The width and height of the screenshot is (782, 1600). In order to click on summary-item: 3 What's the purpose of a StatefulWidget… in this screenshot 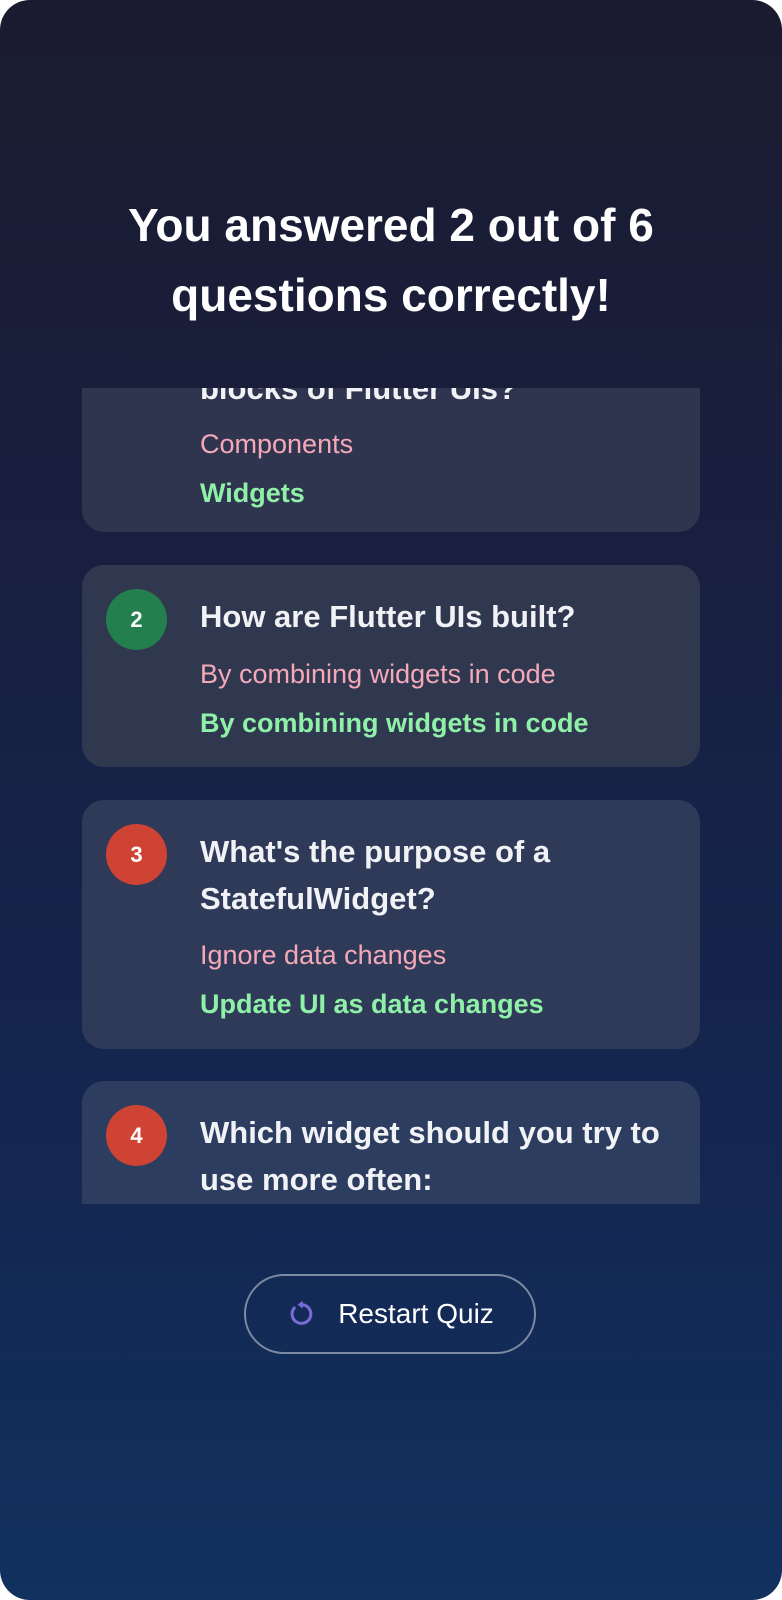, I will do `click(391, 924)`.